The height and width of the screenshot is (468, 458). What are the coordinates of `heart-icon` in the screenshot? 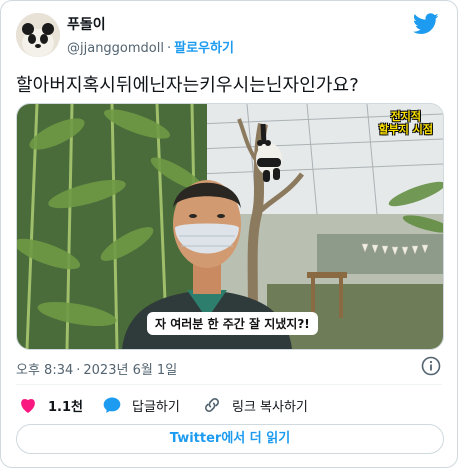 It's located at (28, 406).